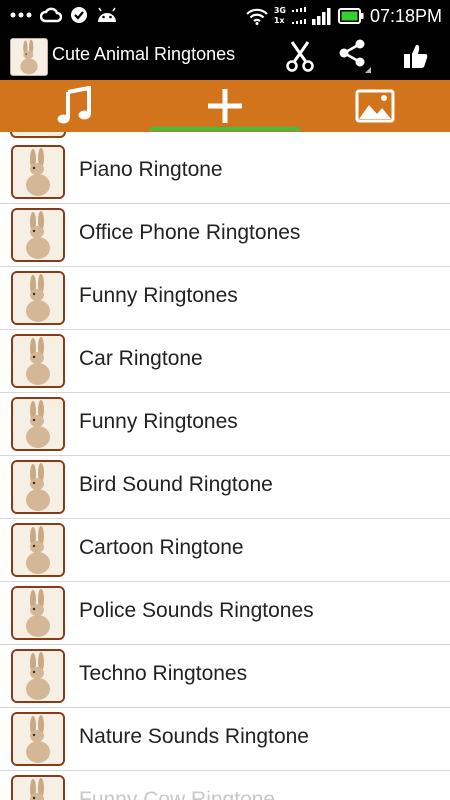 The height and width of the screenshot is (800, 450). Describe the element at coordinates (279, 10) in the screenshot. I see `network-label-3g: 3G` at that location.